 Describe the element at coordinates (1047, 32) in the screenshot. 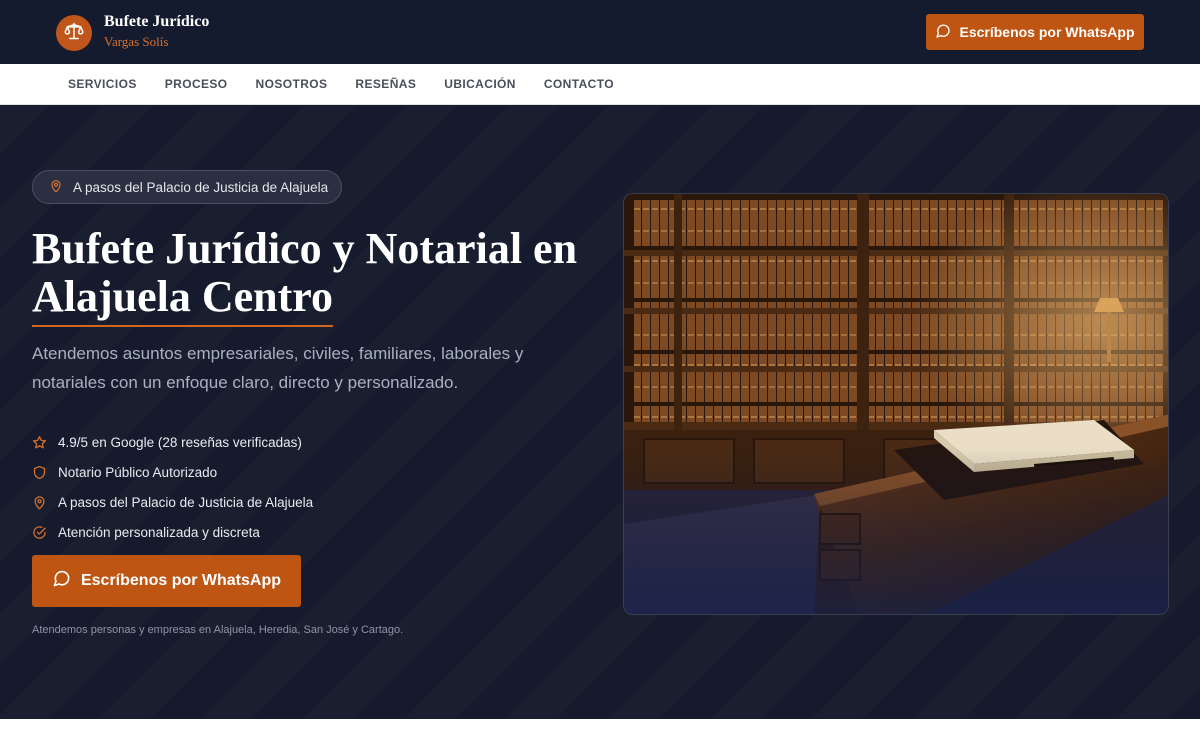

I see `header-whatsapp-label: Escríbenos por WhatsApp` at that location.